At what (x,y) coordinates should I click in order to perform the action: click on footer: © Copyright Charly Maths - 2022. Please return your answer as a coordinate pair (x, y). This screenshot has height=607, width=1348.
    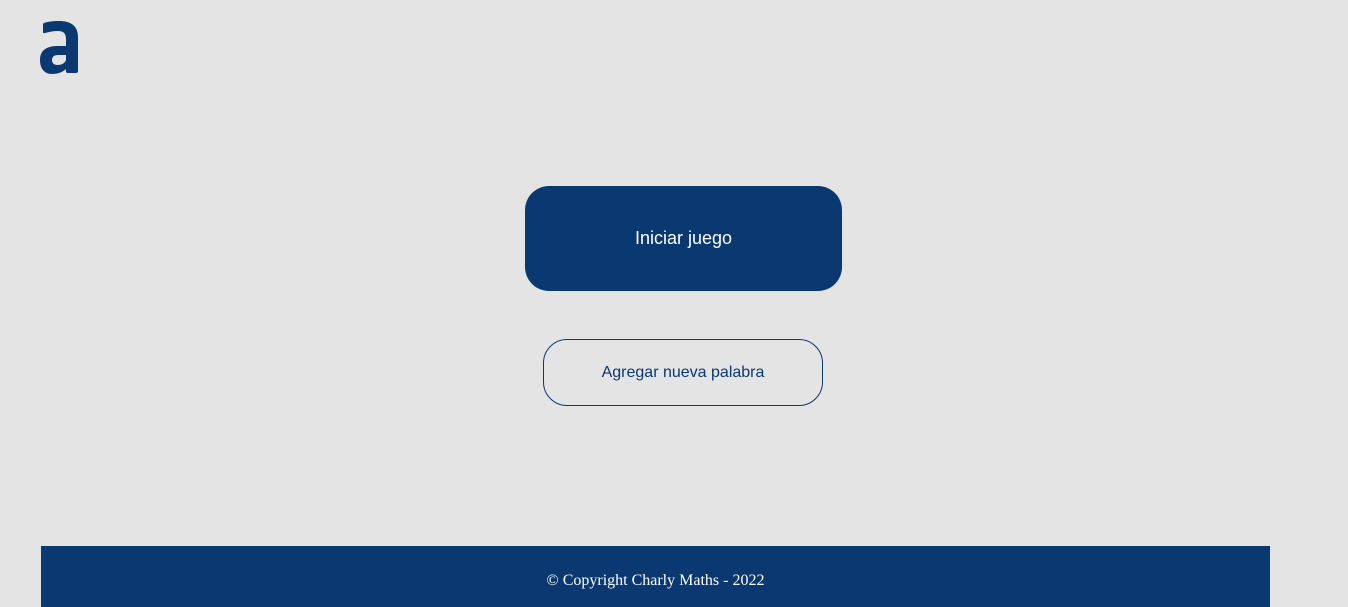
    Looking at the image, I should click on (655, 576).